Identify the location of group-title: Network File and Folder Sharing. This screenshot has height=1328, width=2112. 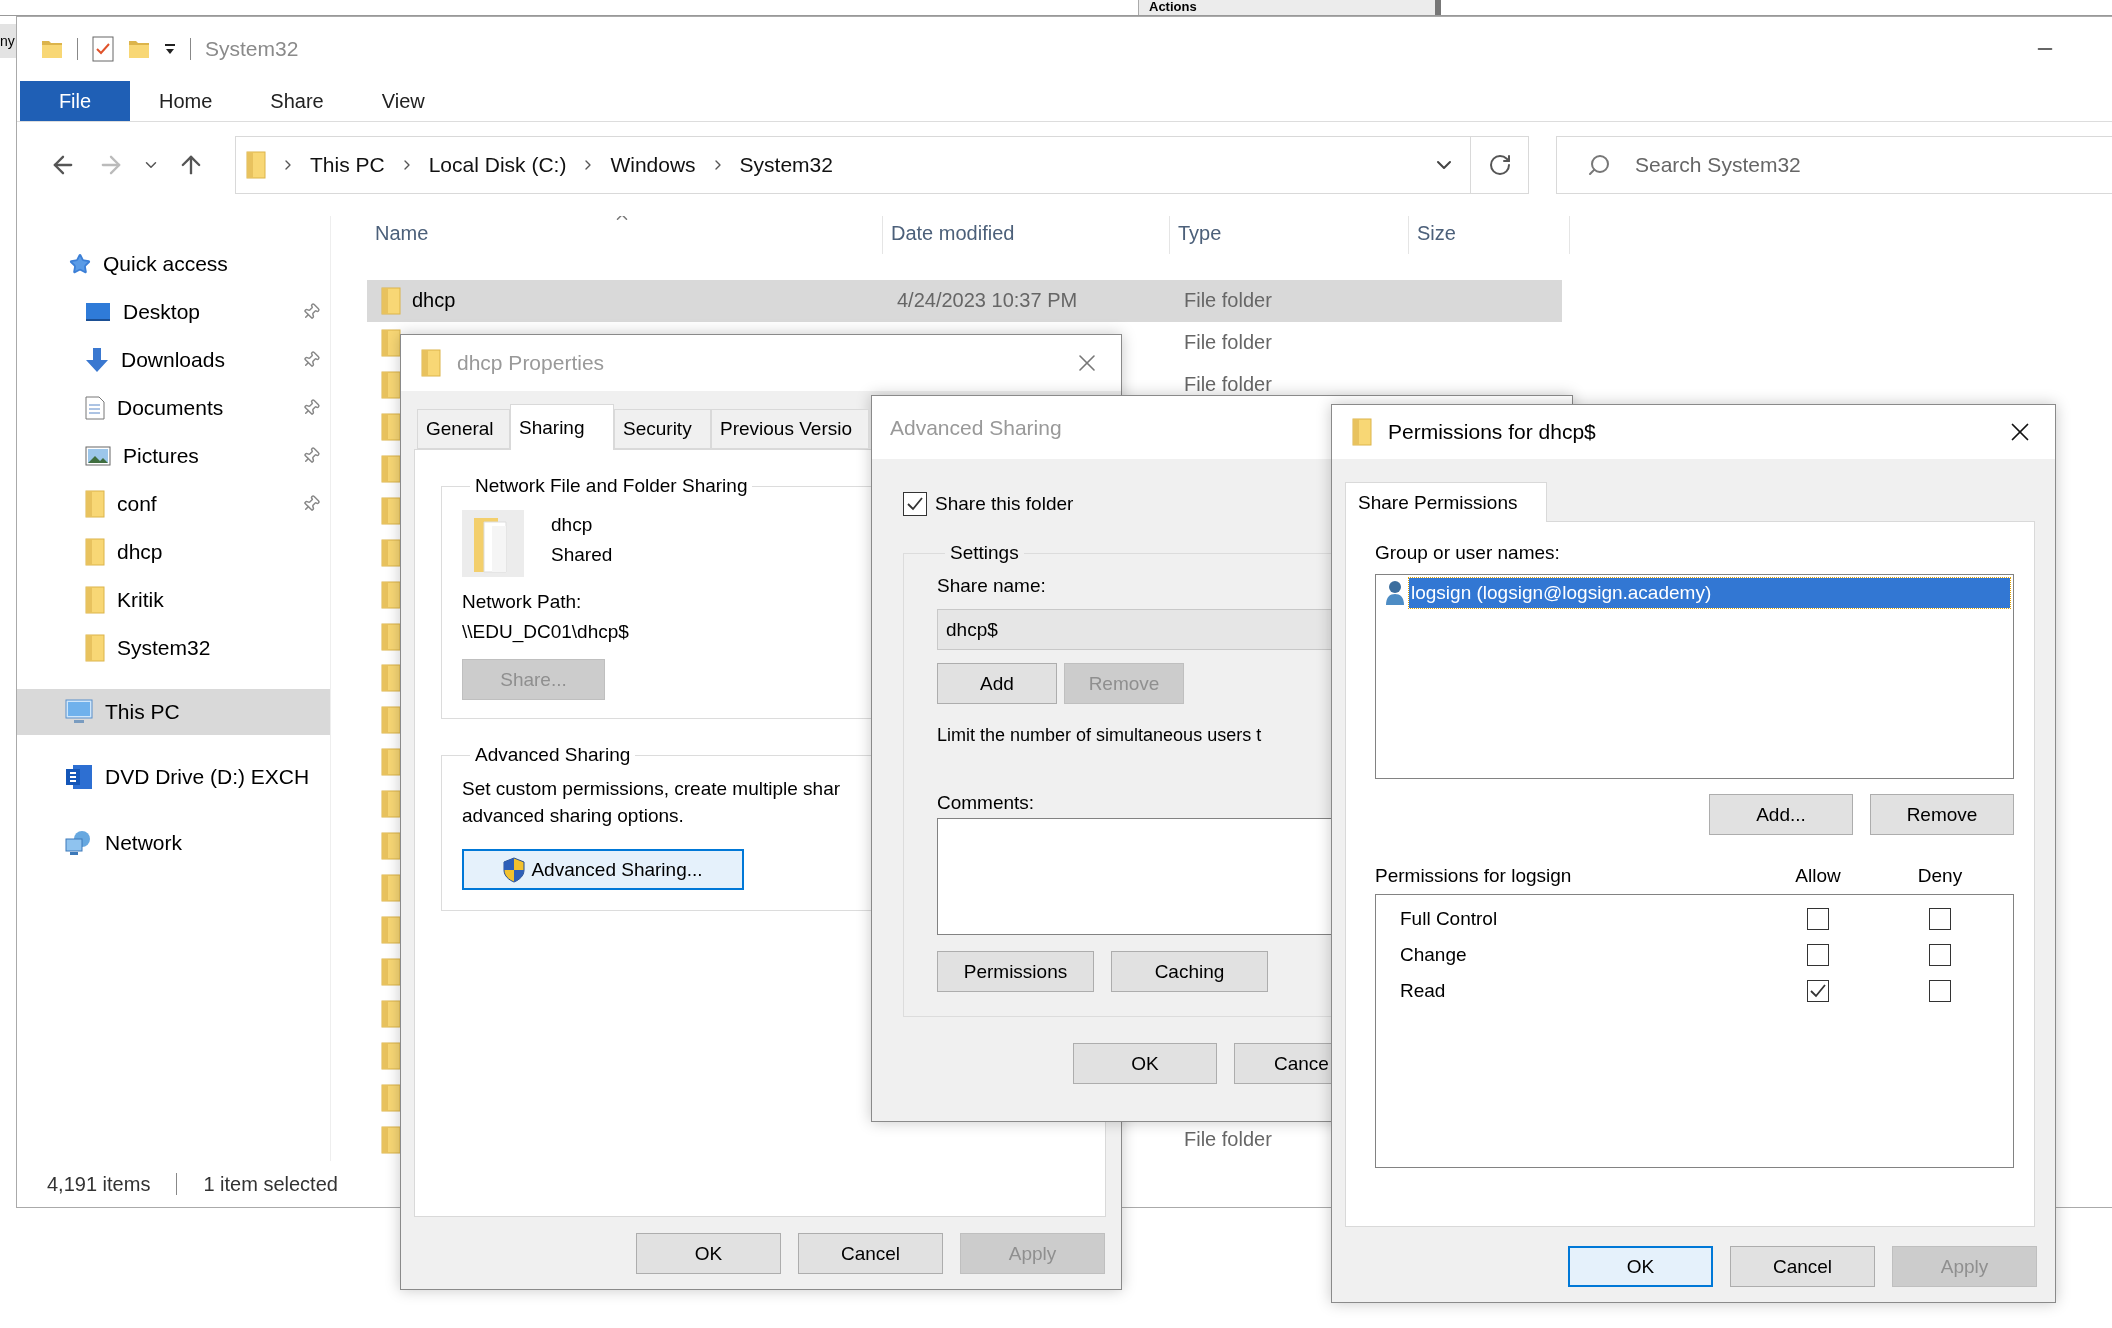
(611, 486).